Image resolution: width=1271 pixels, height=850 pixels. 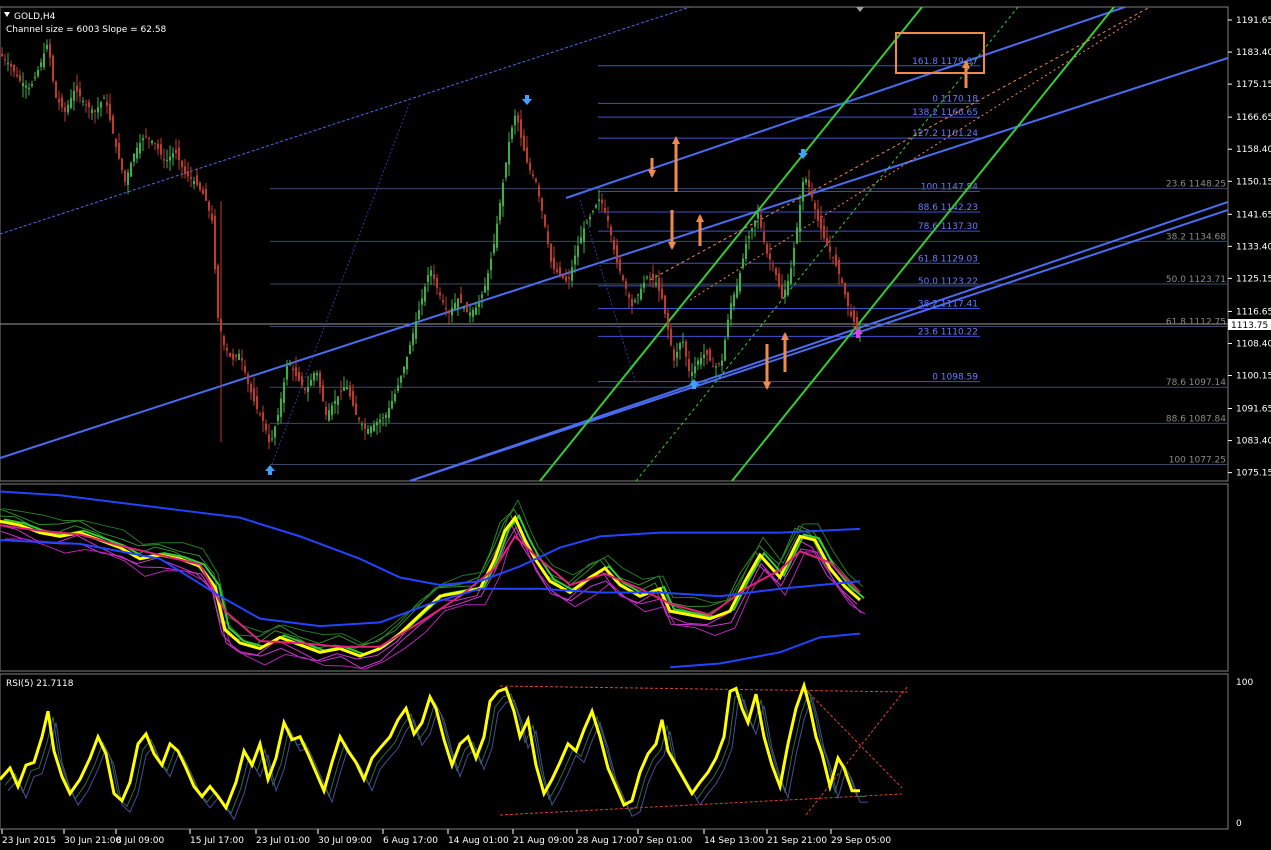 What do you see at coordinates (1253, 182) in the screenshot?
I see `price-tick-label: 1150.15` at bounding box center [1253, 182].